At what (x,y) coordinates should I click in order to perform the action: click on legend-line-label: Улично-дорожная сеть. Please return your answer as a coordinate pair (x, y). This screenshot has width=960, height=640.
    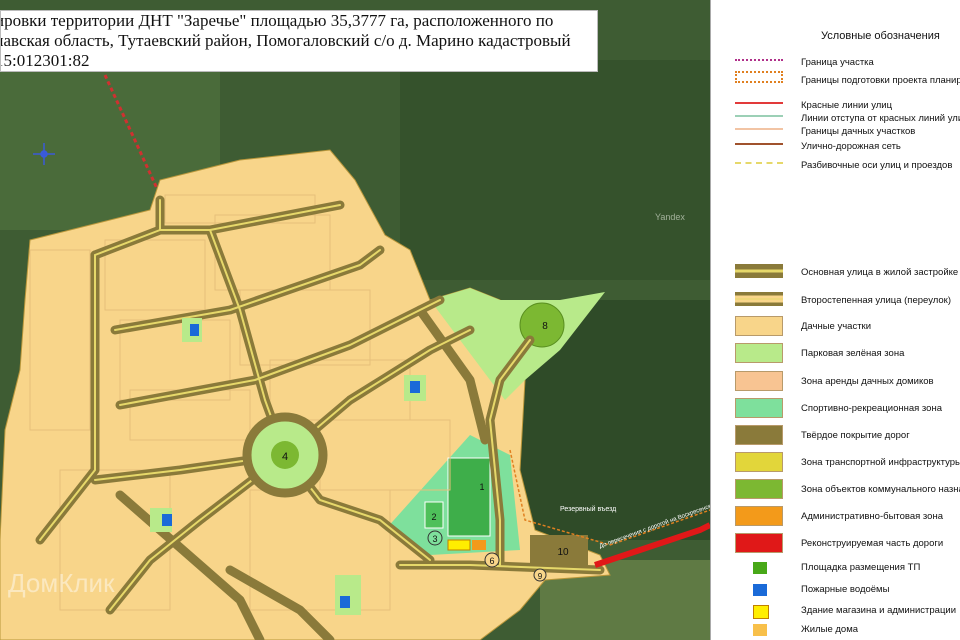
    Looking at the image, I should click on (851, 146).